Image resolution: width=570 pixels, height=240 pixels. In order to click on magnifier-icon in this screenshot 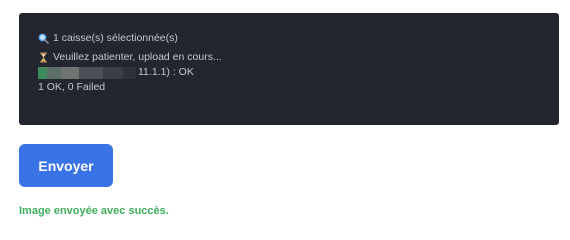, I will do `click(43, 38)`.